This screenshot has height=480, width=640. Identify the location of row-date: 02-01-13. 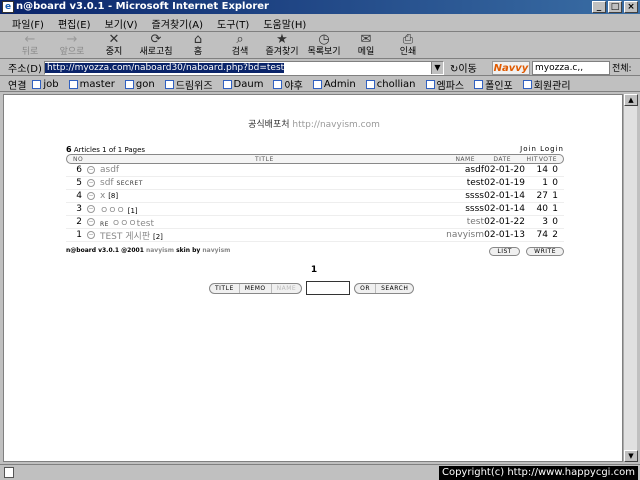
(504, 235).